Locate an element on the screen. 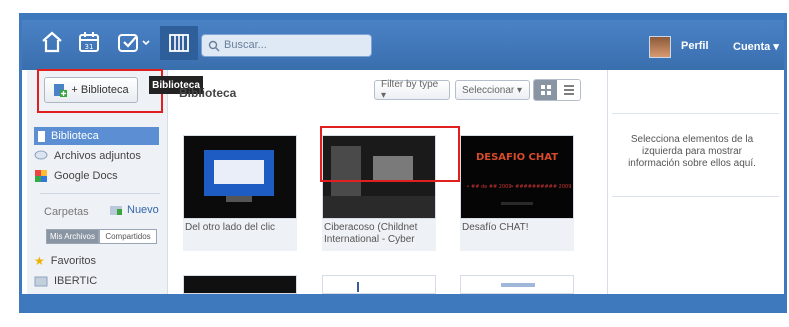  view-toggle is located at coordinates (557, 90).